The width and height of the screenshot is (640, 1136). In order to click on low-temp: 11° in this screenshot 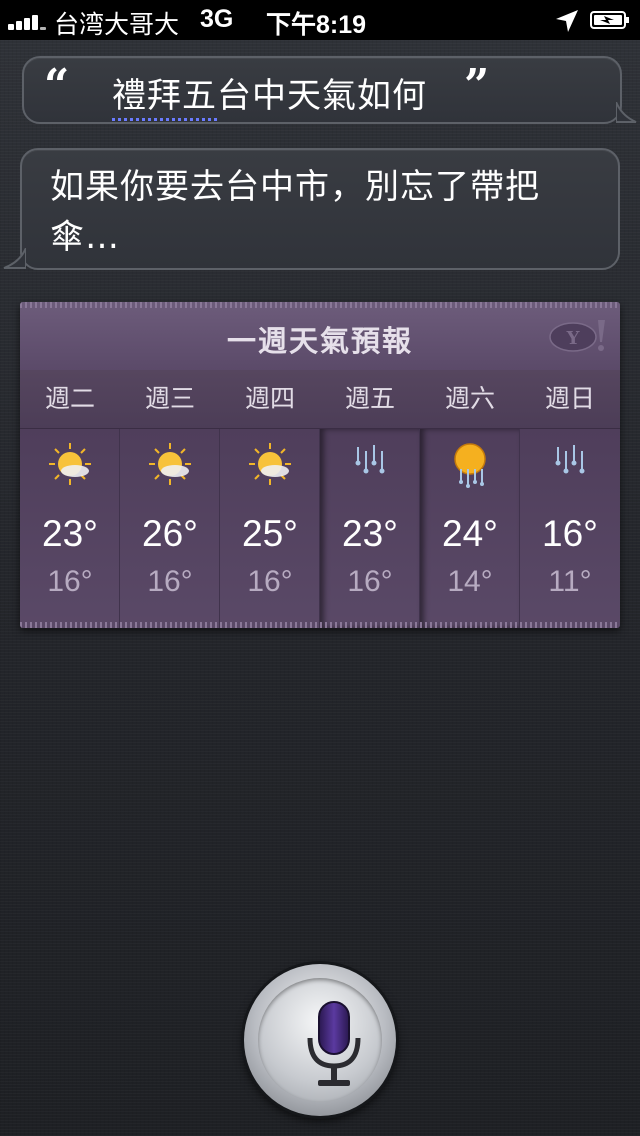, I will do `click(570, 581)`.